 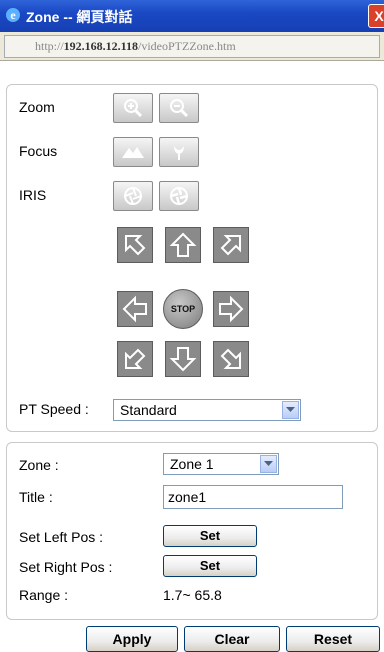 I want to click on focus-far-button, so click(x=133, y=152).